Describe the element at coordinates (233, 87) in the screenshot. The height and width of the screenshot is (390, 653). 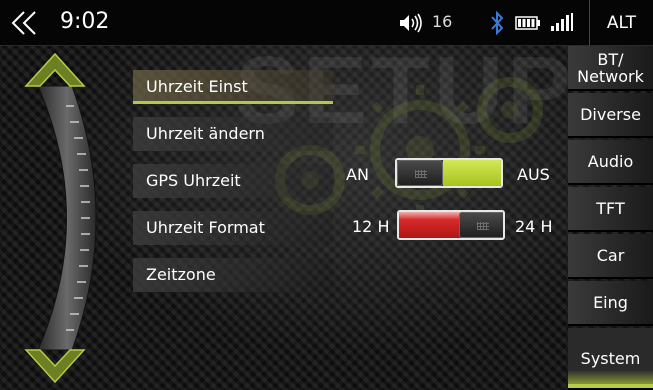
I see `menu-item-uhrzeit-einst: Uhrzeit Einst` at that location.